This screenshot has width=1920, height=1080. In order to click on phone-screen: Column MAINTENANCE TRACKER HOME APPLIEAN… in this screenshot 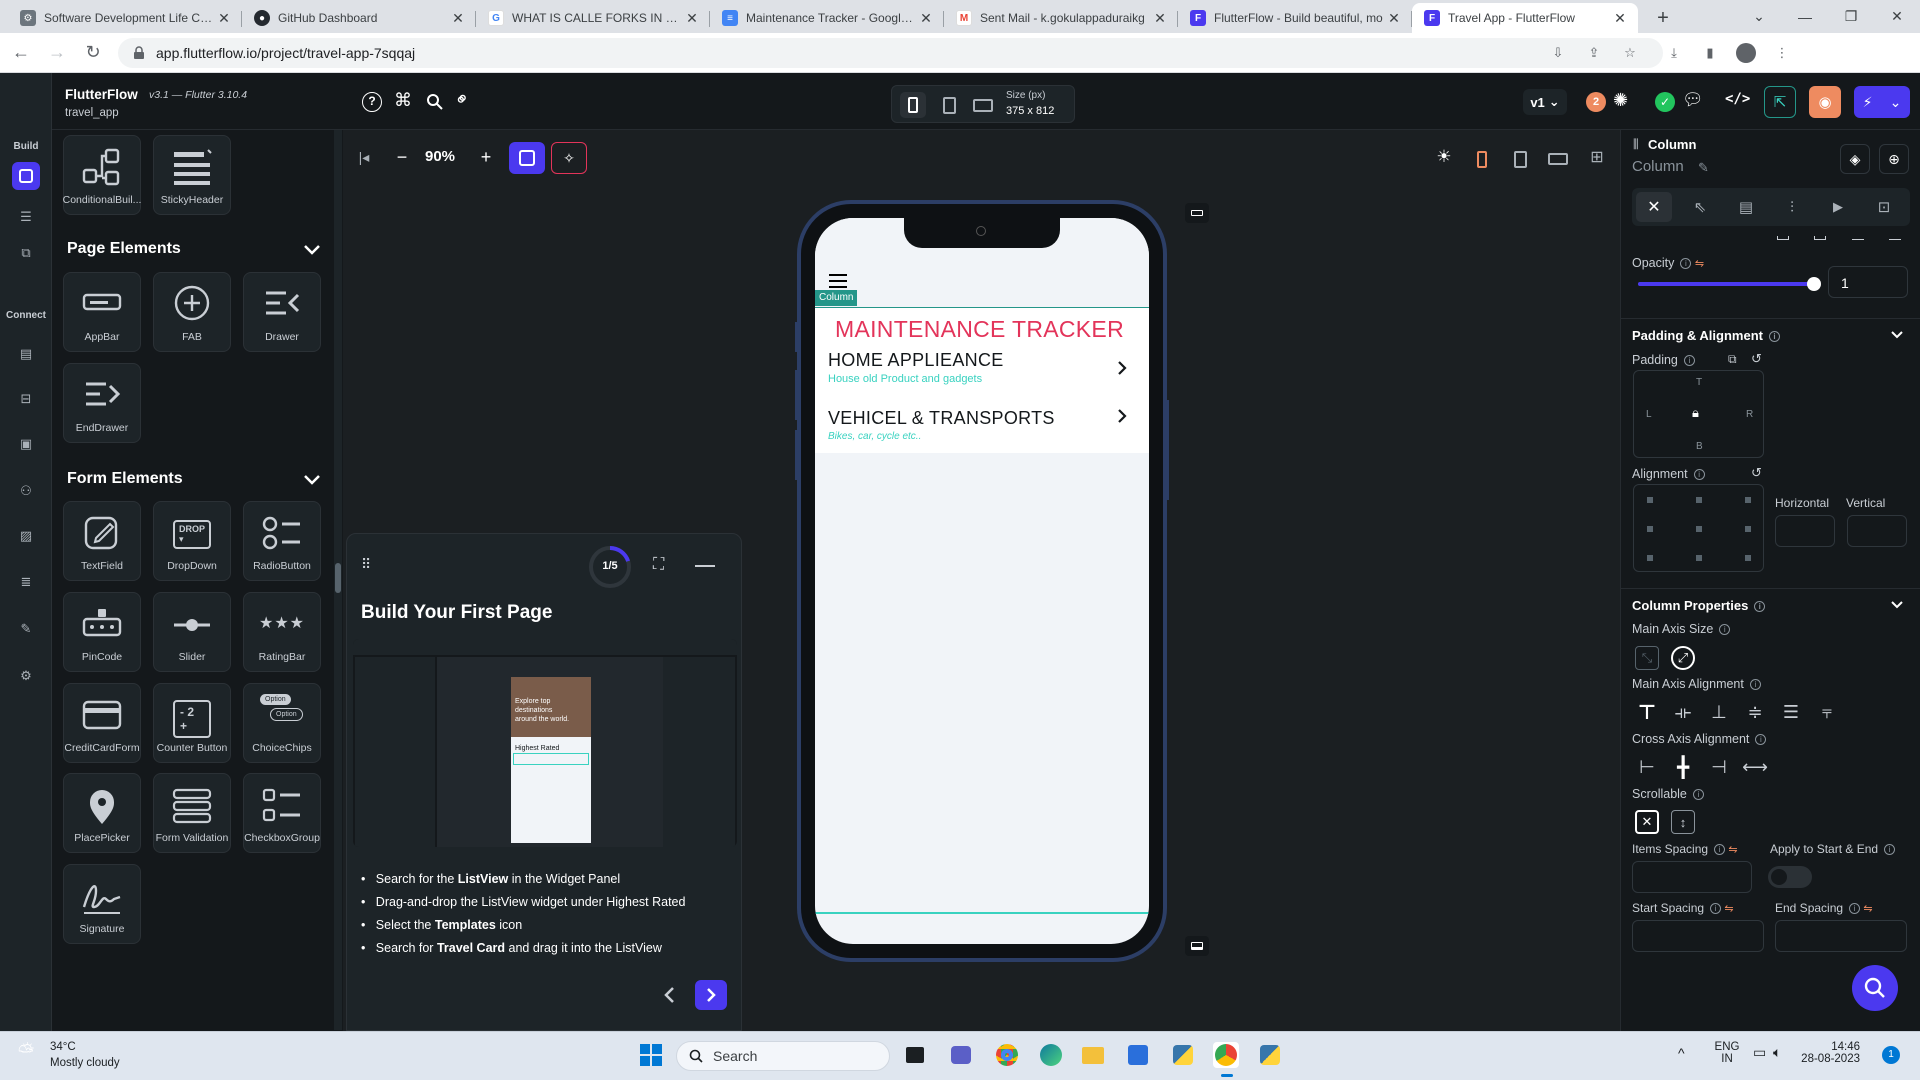, I will do `click(982, 581)`.